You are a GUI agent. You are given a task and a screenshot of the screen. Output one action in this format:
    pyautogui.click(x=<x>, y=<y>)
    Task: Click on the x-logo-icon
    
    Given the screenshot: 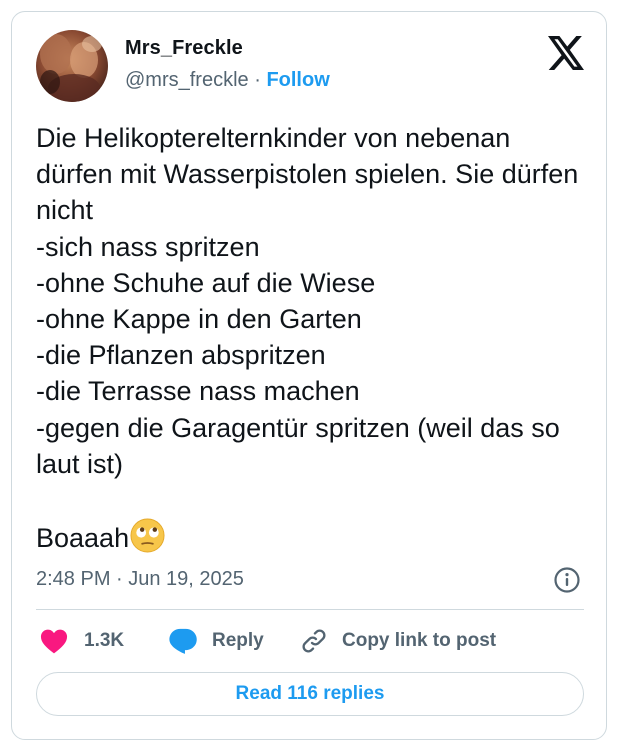 What is the action you would take?
    pyautogui.click(x=566, y=53)
    